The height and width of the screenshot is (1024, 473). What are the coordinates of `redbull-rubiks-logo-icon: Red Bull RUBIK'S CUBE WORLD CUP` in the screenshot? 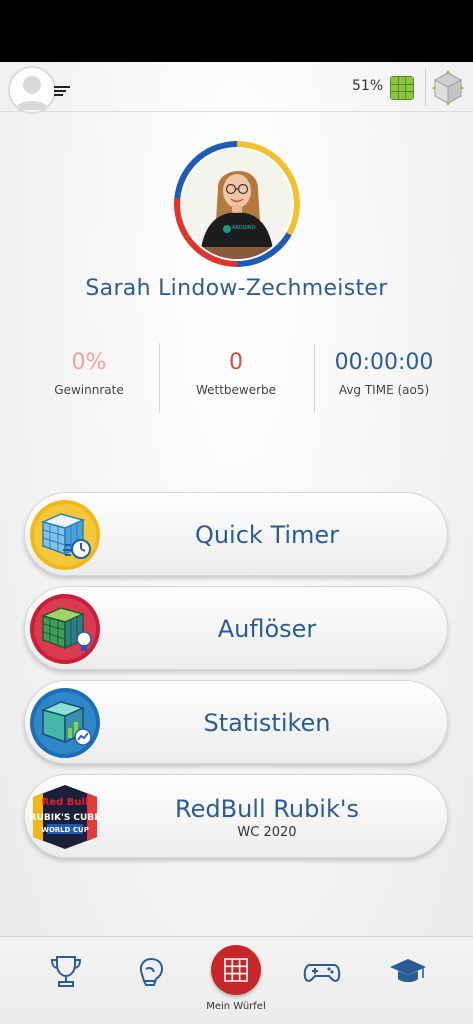 It's located at (65, 817).